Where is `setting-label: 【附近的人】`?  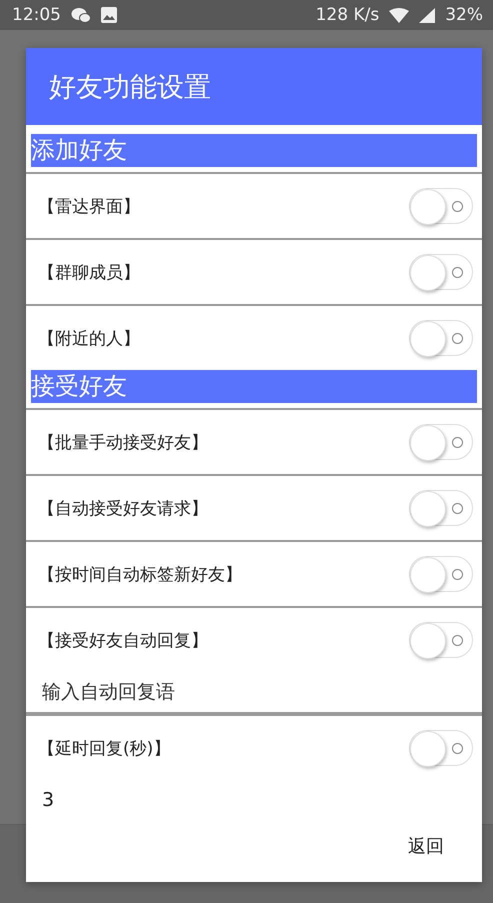 setting-label: 【附近的人】 is located at coordinates (89, 339).